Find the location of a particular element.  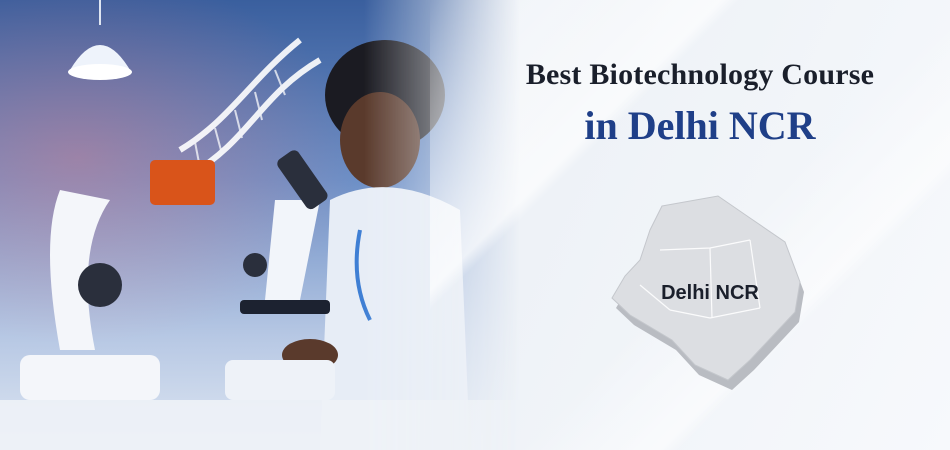

delhi-ncr-map: Delhi NCR is located at coordinates (710, 290).